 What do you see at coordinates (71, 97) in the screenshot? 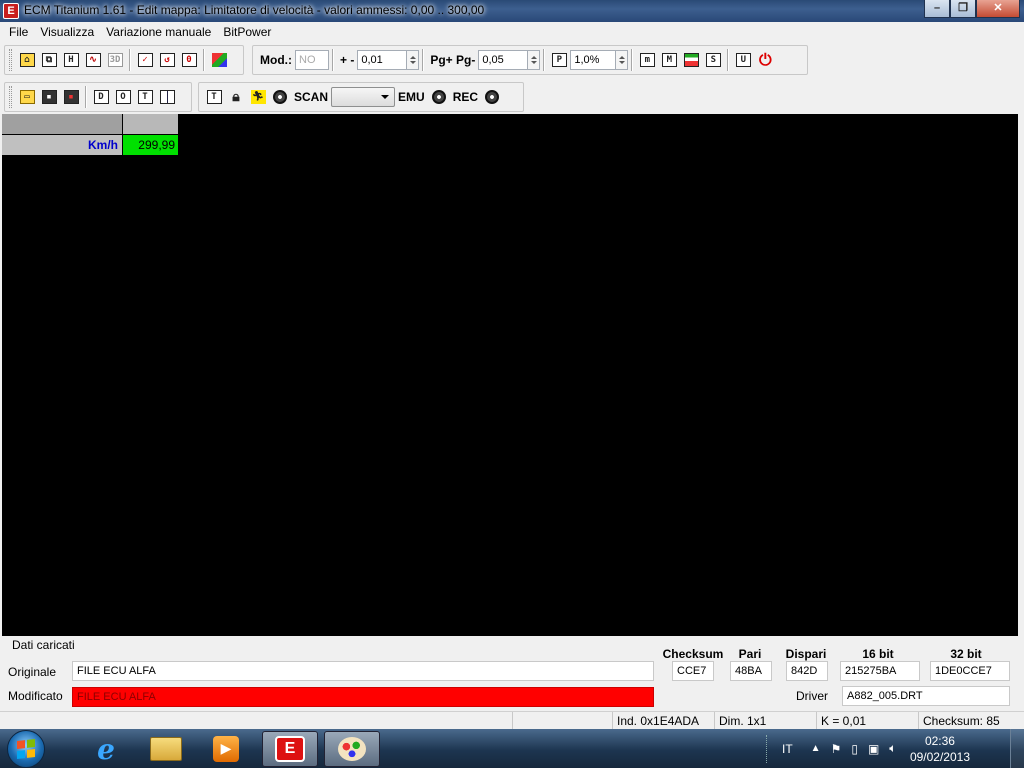
I see `save-as-icon: ▪` at bounding box center [71, 97].